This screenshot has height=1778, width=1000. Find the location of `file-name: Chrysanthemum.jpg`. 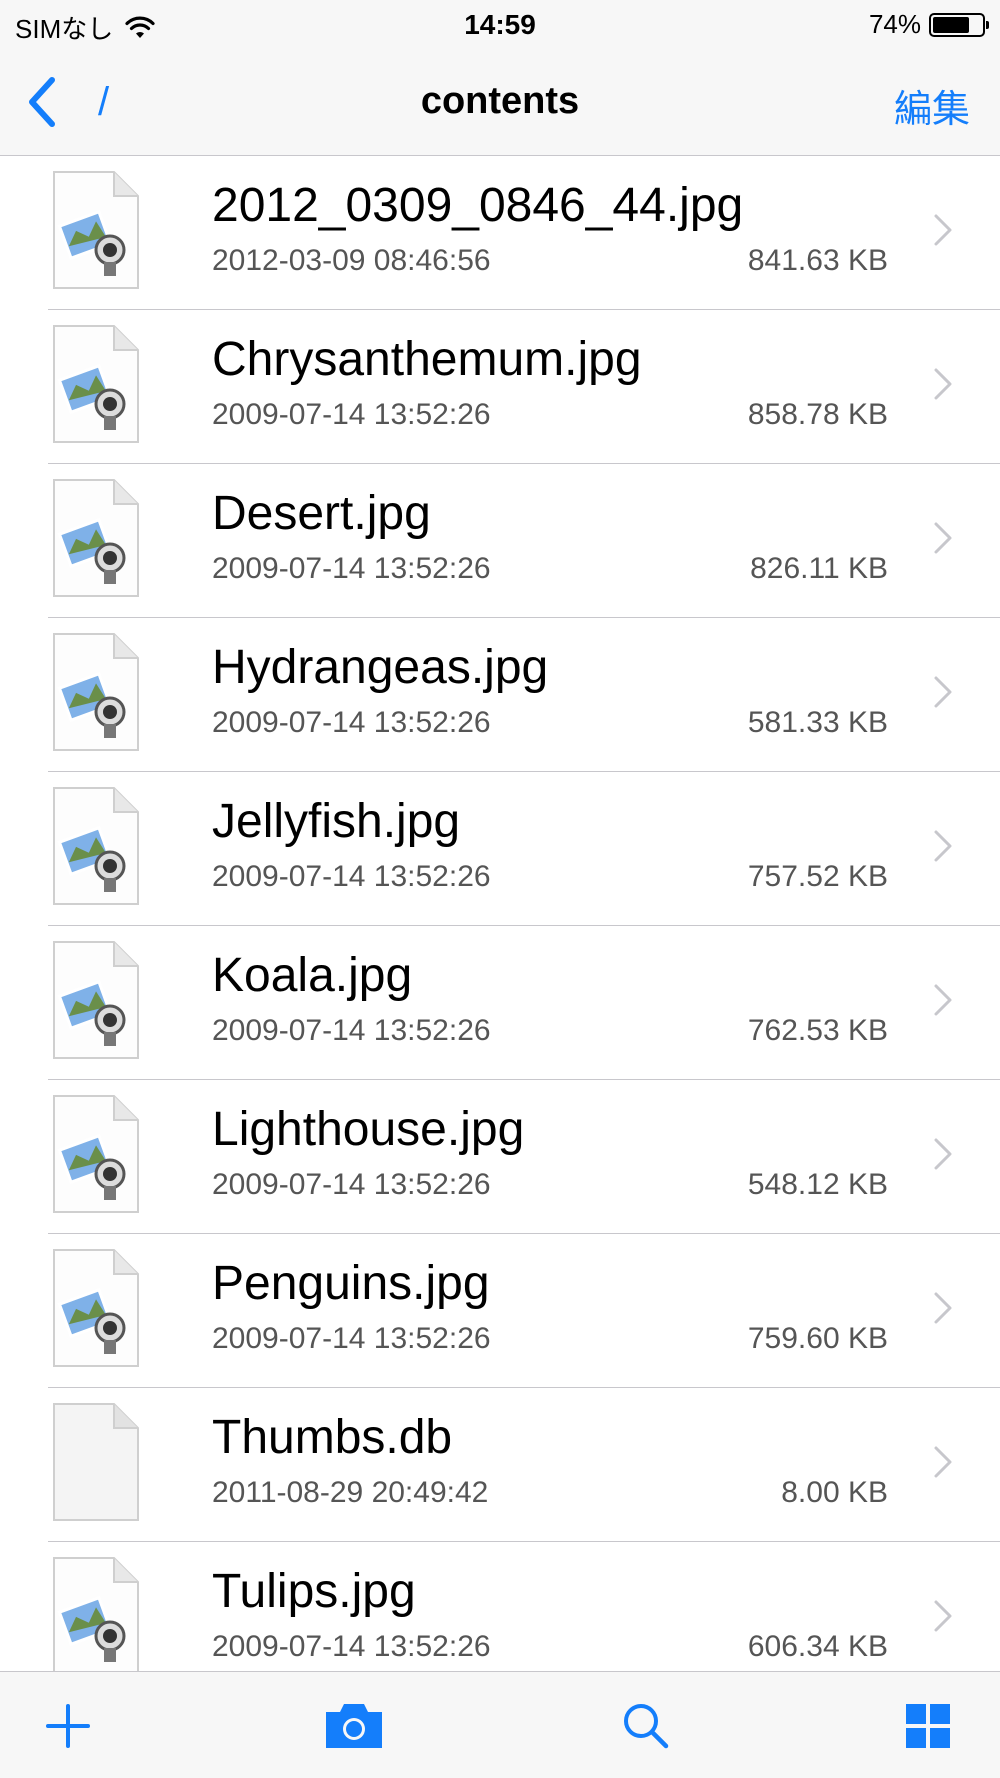

file-name: Chrysanthemum.jpg is located at coordinates (427, 359).